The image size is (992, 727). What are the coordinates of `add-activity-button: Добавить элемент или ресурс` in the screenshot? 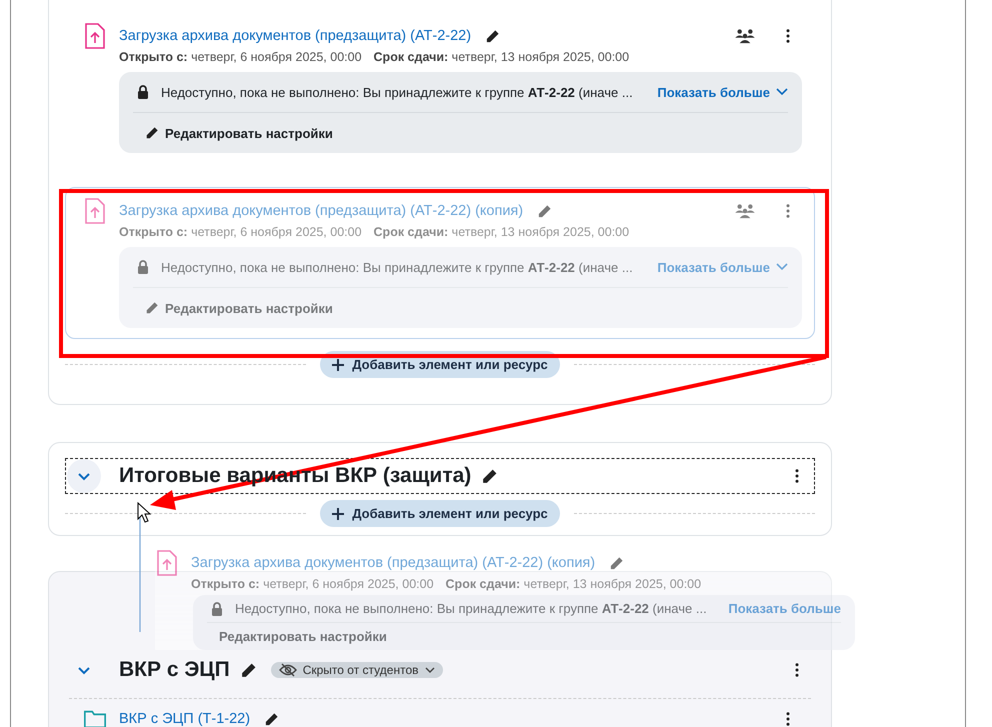 It's located at (440, 513).